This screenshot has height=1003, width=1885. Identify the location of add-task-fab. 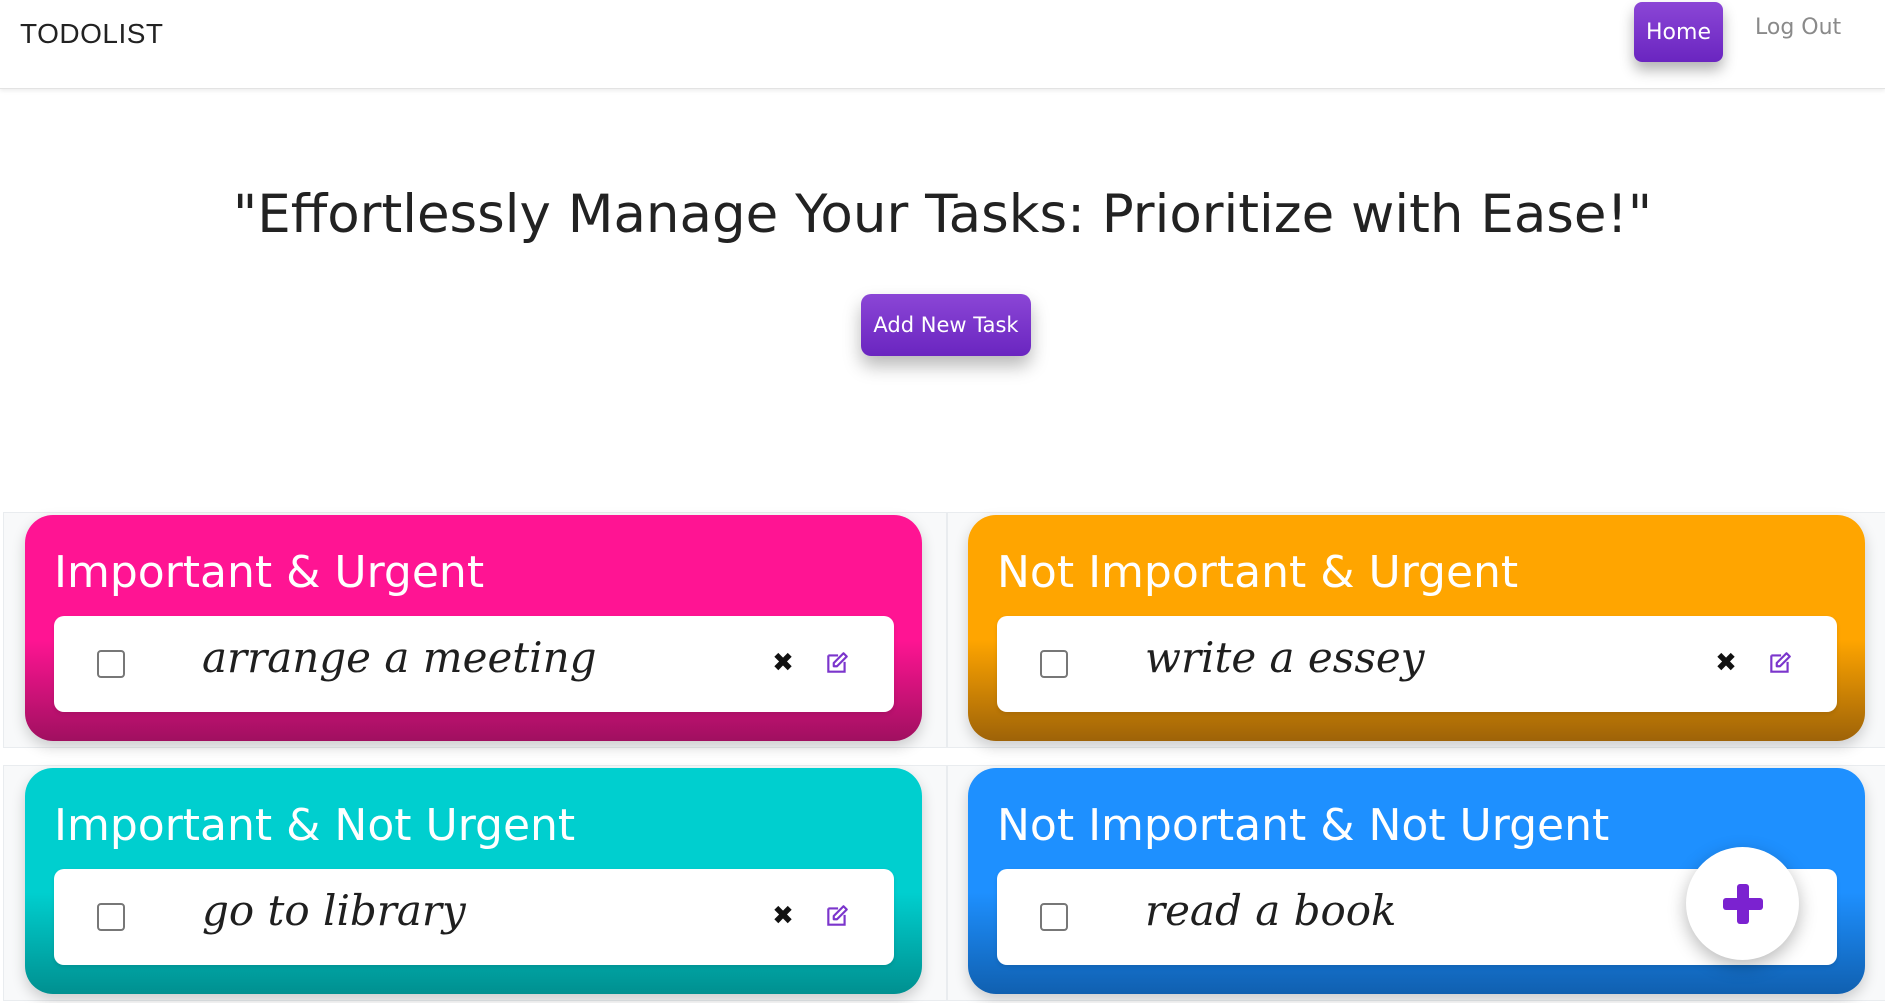
(1742, 903).